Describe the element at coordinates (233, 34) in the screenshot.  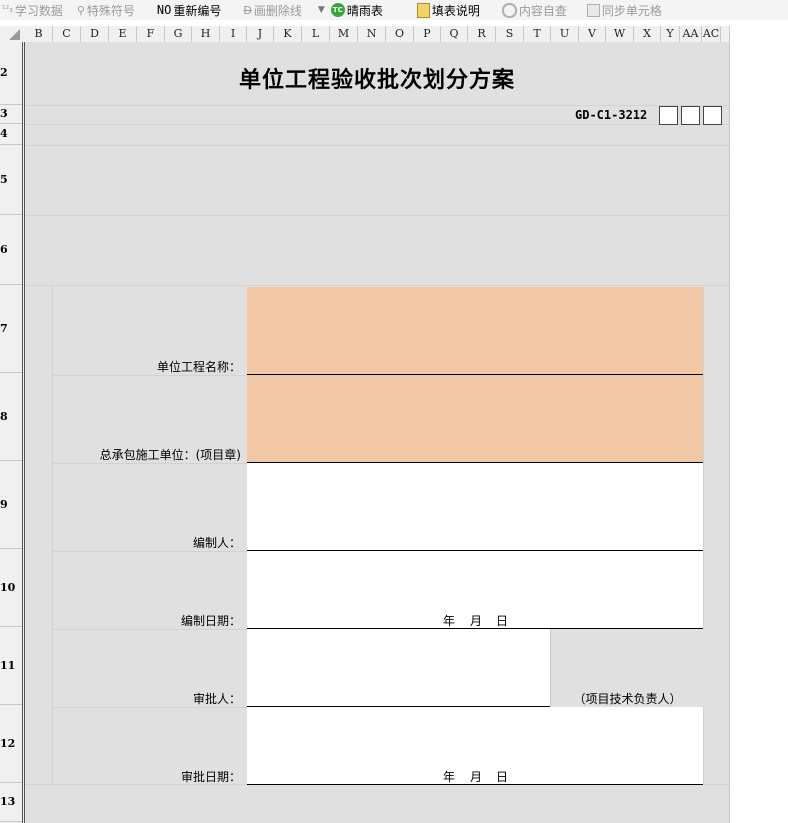
I see `column-header-i: I` at that location.